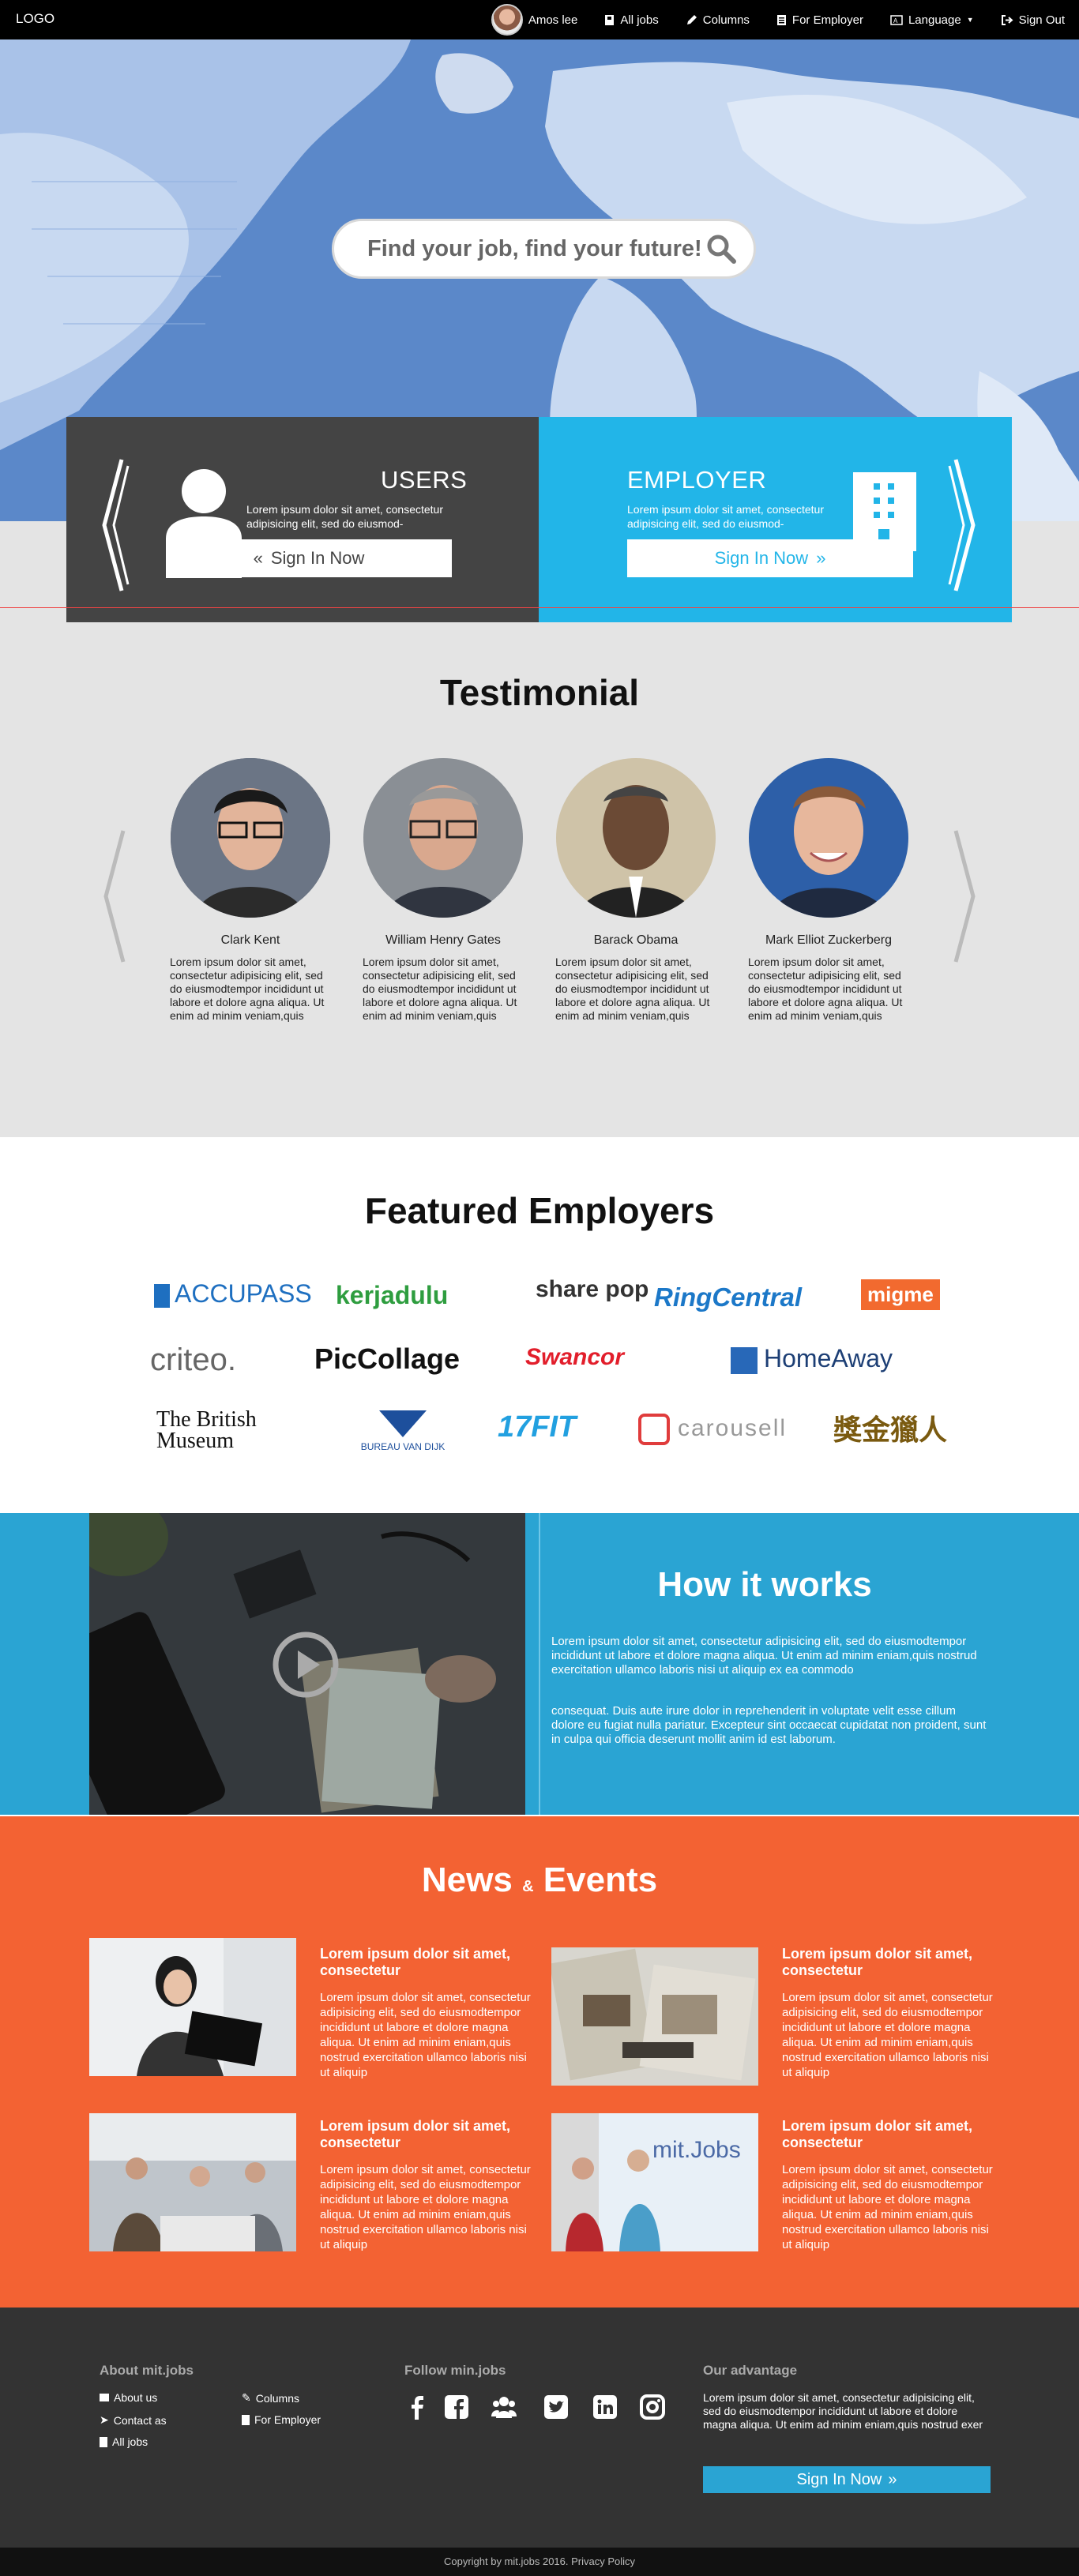 This screenshot has height=2576, width=1079. I want to click on nav-language-label: Language, so click(934, 20).